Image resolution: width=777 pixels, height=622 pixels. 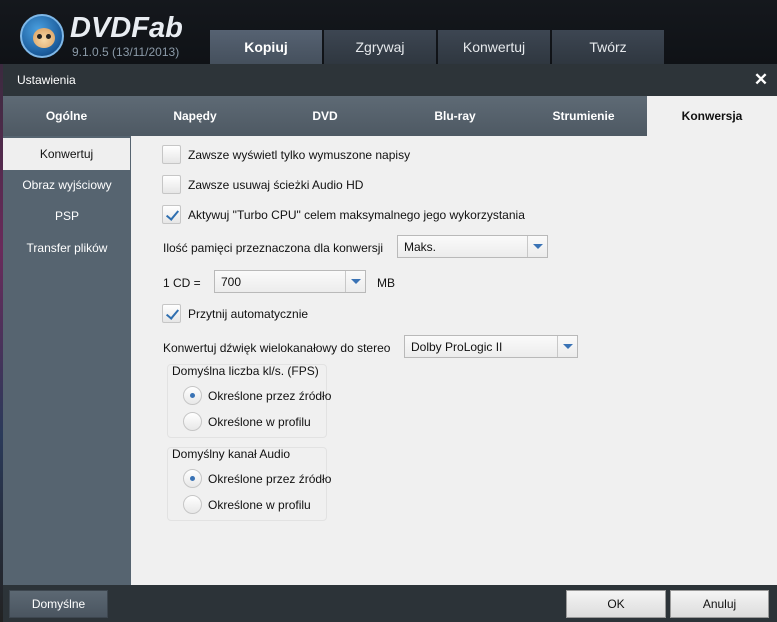 I want to click on tab-ogolne: Ogólne, so click(x=66, y=116).